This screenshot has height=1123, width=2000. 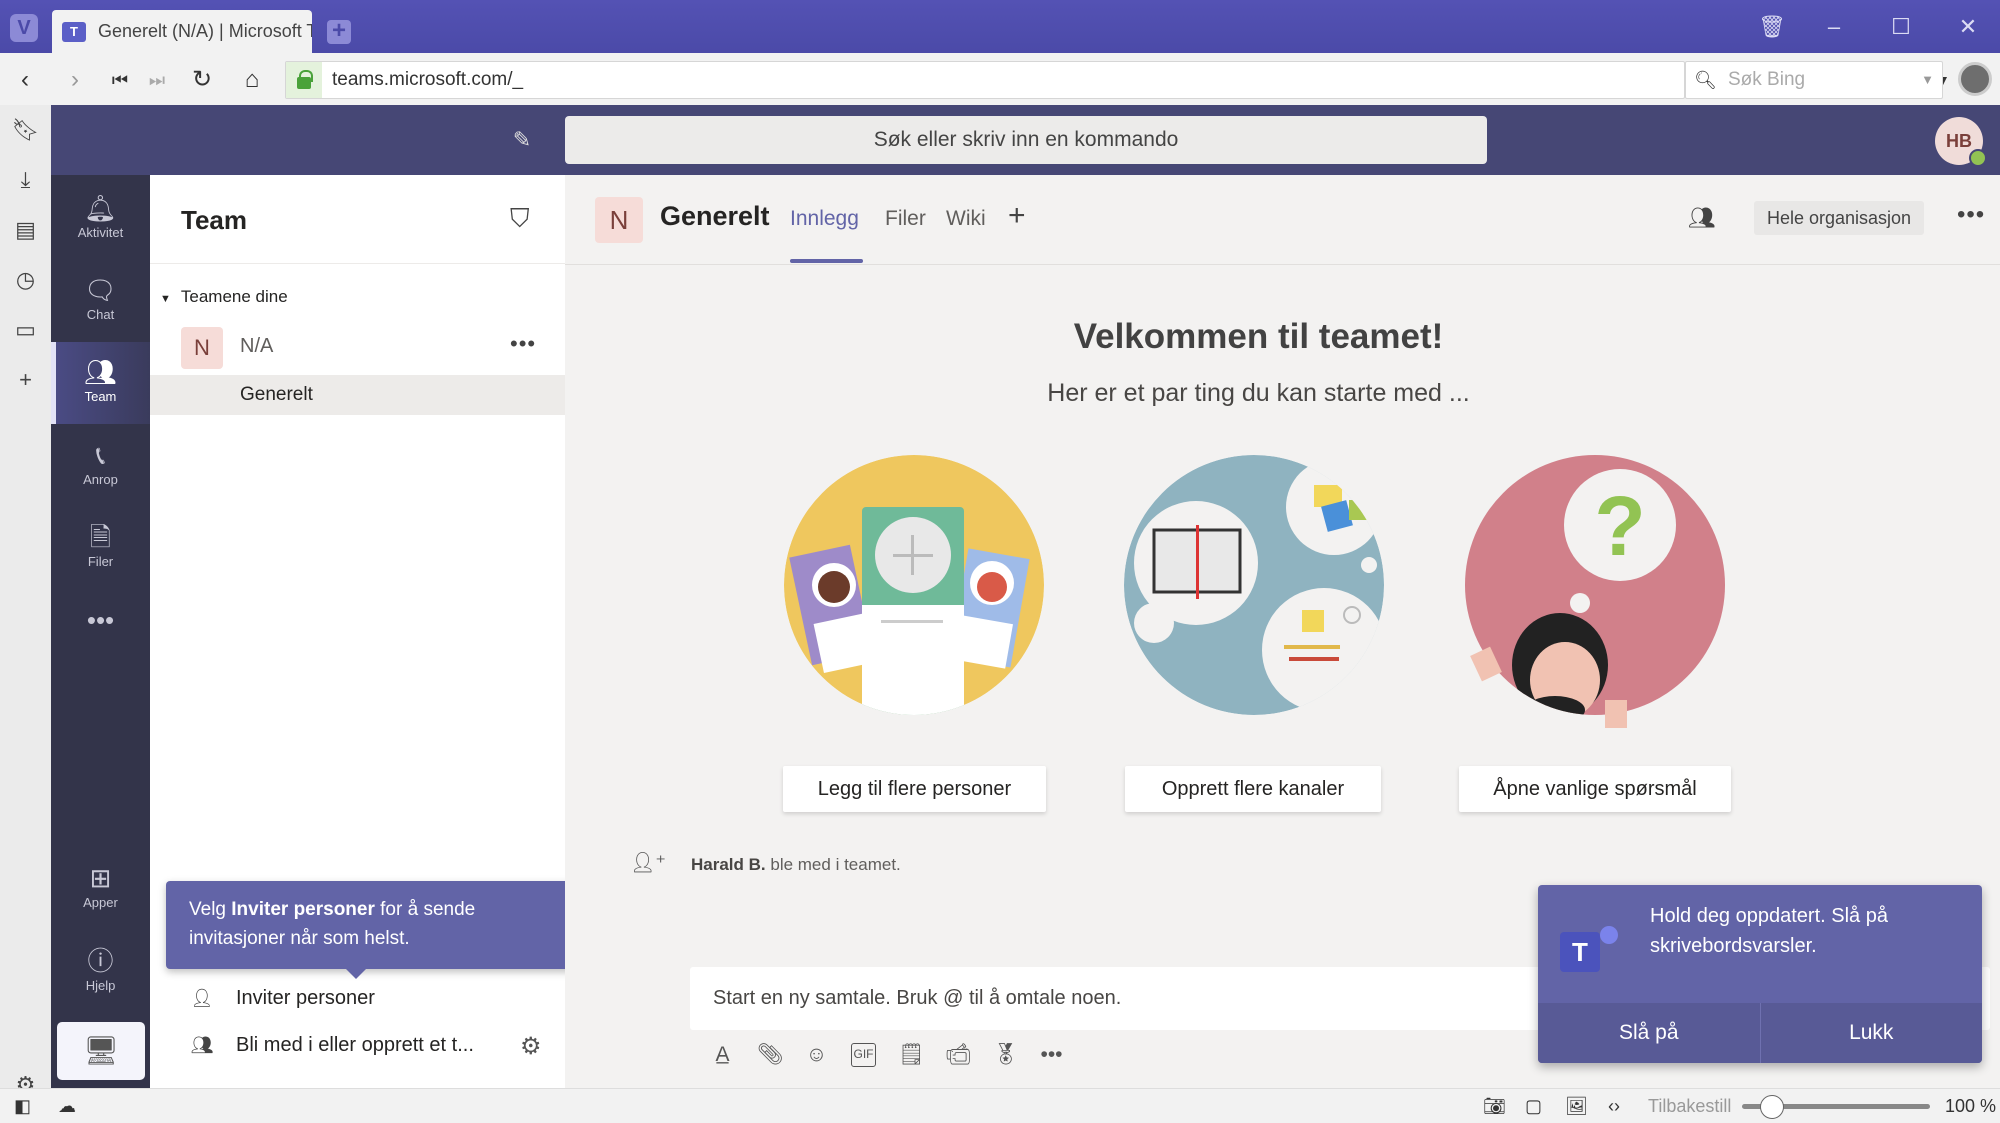 I want to click on vivaldi-logo: V, so click(x=24, y=28).